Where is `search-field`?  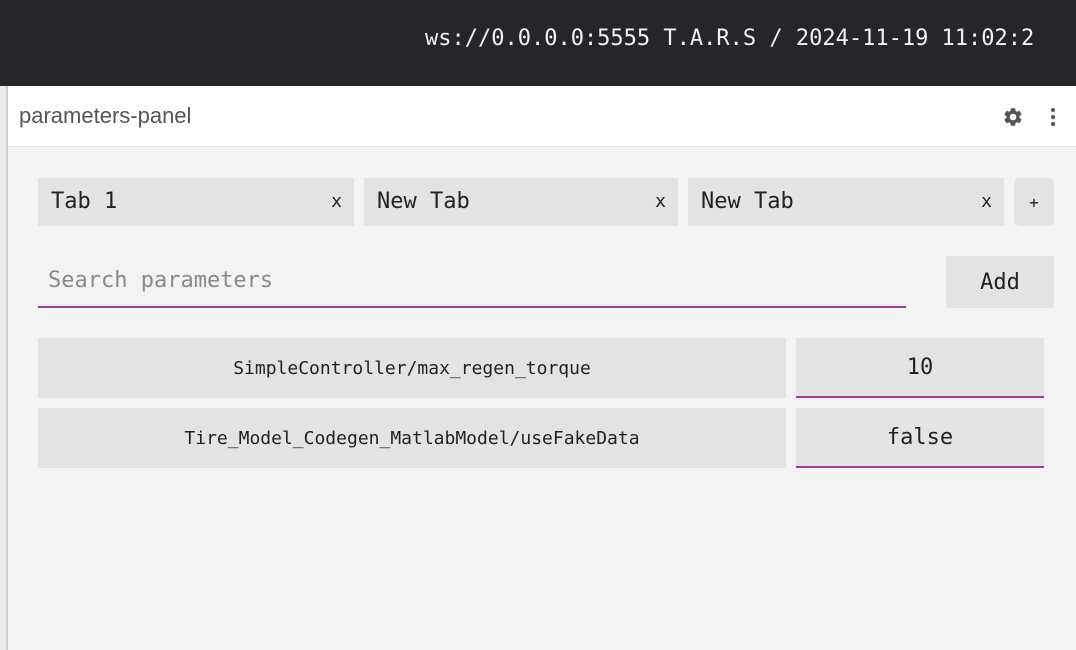 search-field is located at coordinates (472, 282).